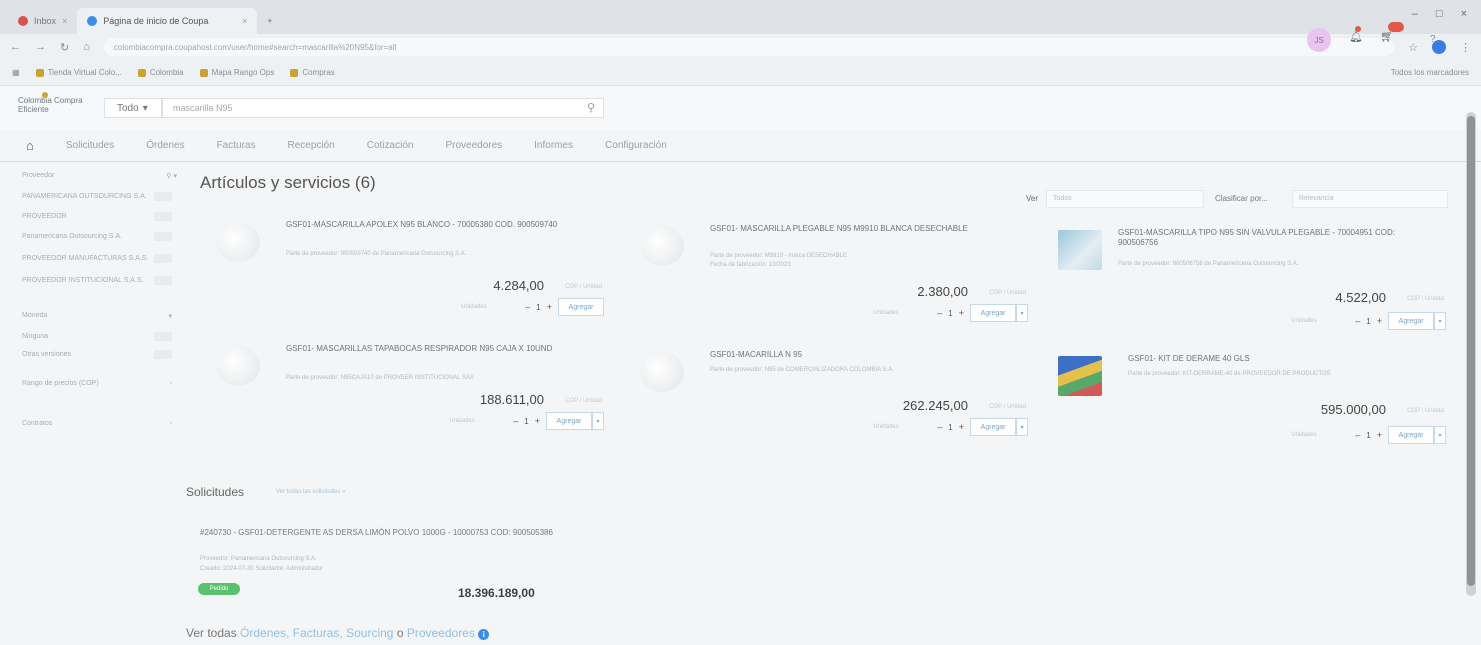 The height and width of the screenshot is (645, 1481). I want to click on minimize-icon: –, so click(1415, 14).